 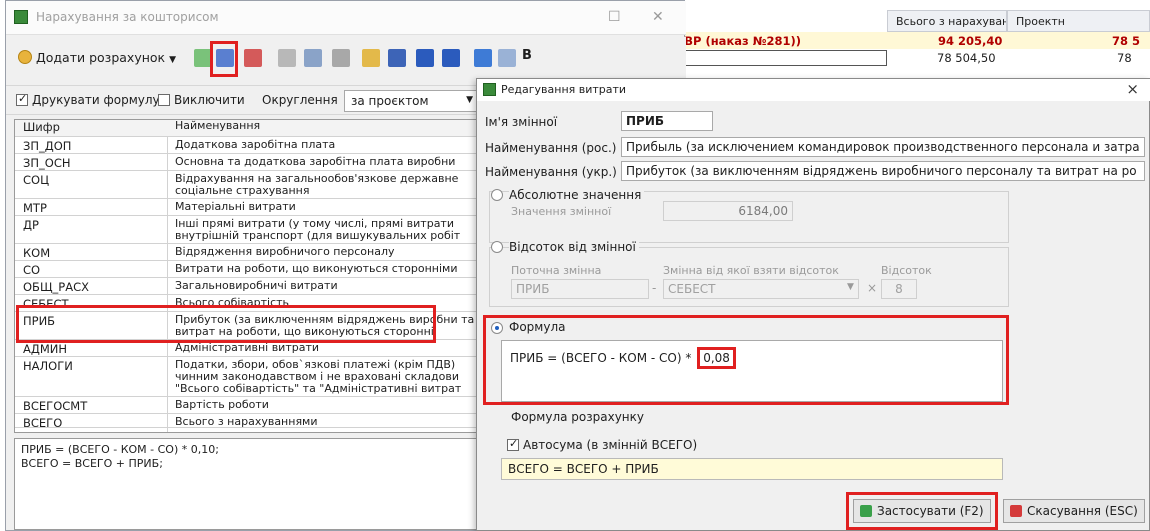 I want to click on header-code: Шифр, so click(x=41, y=127).